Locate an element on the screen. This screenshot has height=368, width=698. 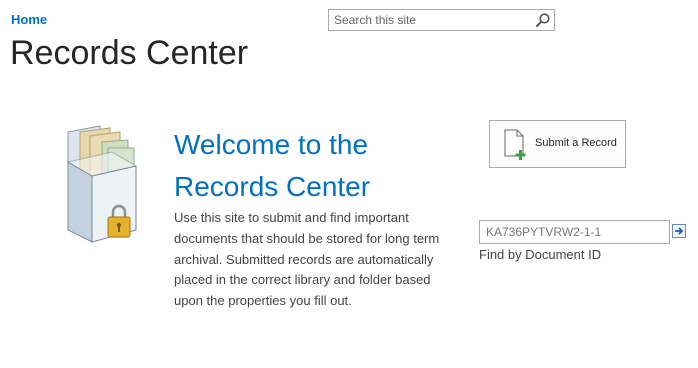
search-box is located at coordinates (441, 20).